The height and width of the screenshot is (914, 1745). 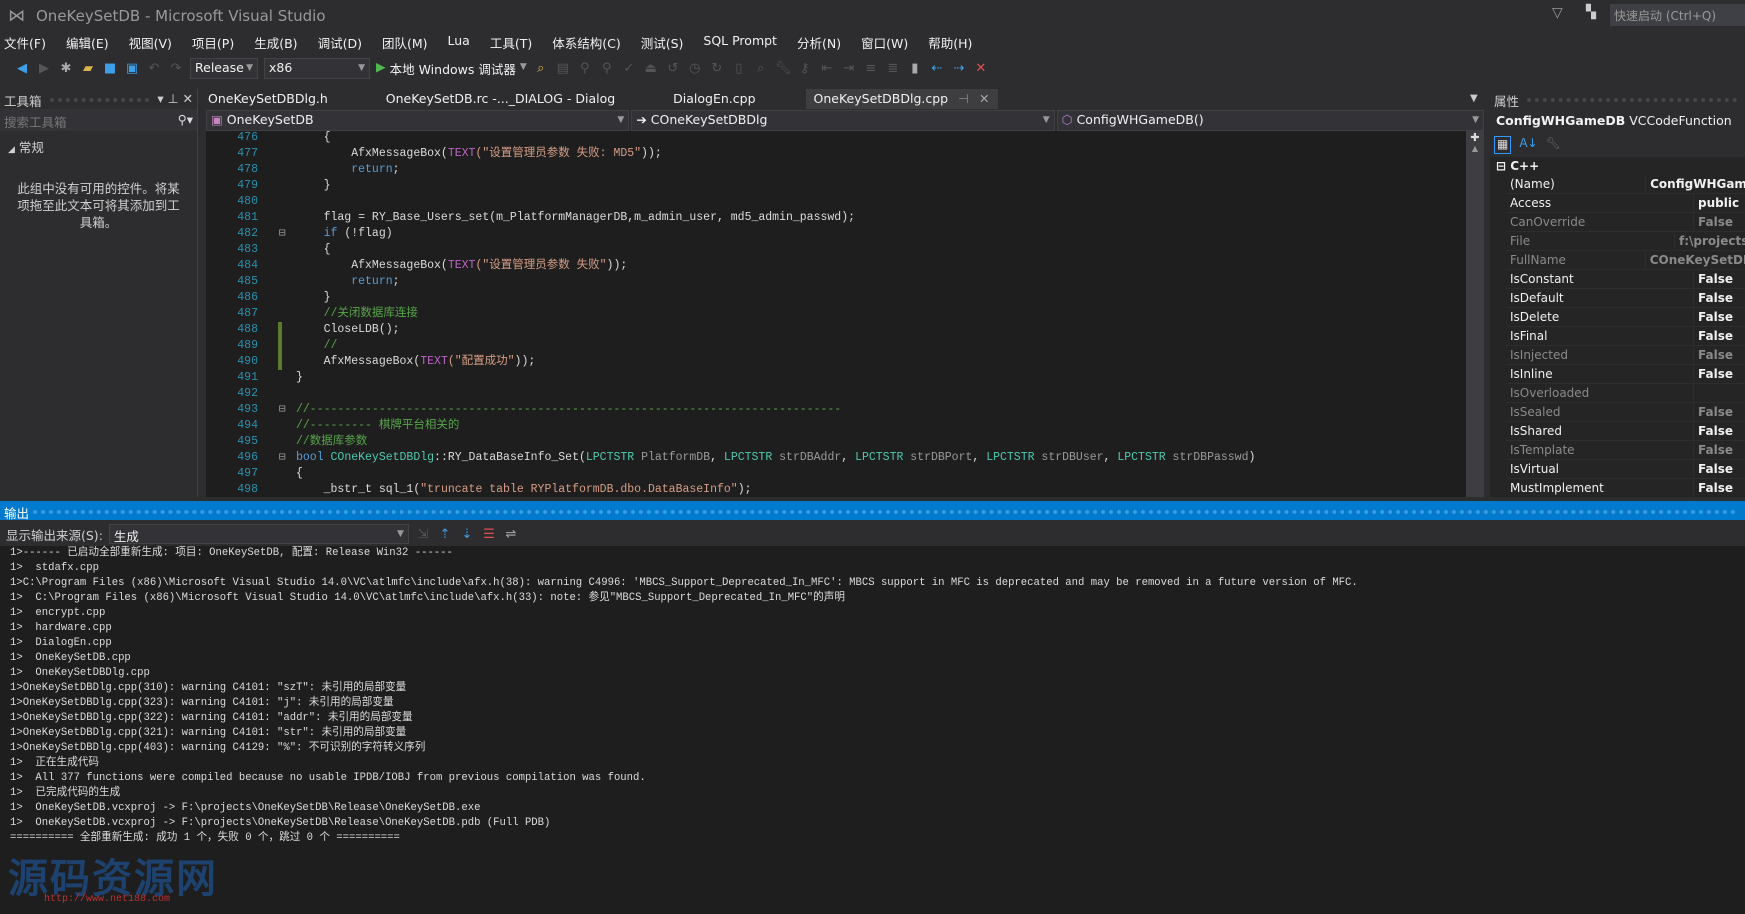 What do you see at coordinates (1553, 145) in the screenshot?
I see `property-pages-icon: 🔧︎` at bounding box center [1553, 145].